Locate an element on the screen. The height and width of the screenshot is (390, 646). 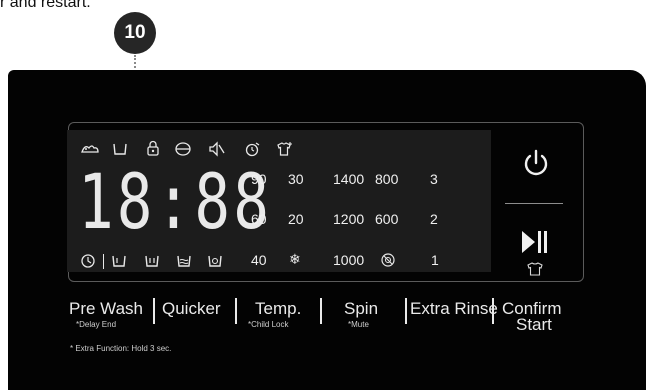
tub-icon is located at coordinates (120, 149).